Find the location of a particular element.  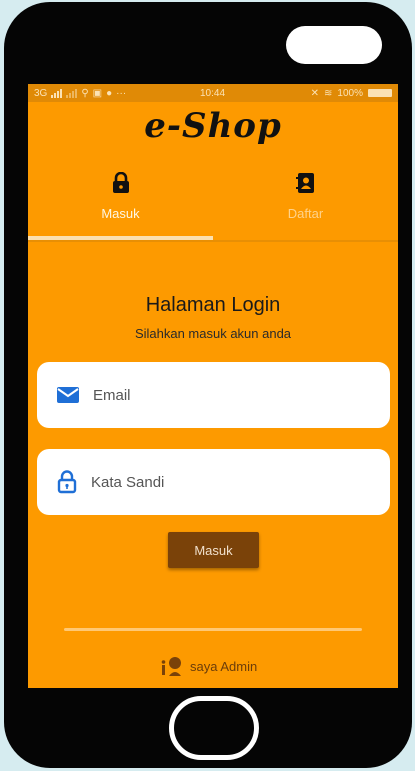

tab-label: Daftar is located at coordinates (305, 213).